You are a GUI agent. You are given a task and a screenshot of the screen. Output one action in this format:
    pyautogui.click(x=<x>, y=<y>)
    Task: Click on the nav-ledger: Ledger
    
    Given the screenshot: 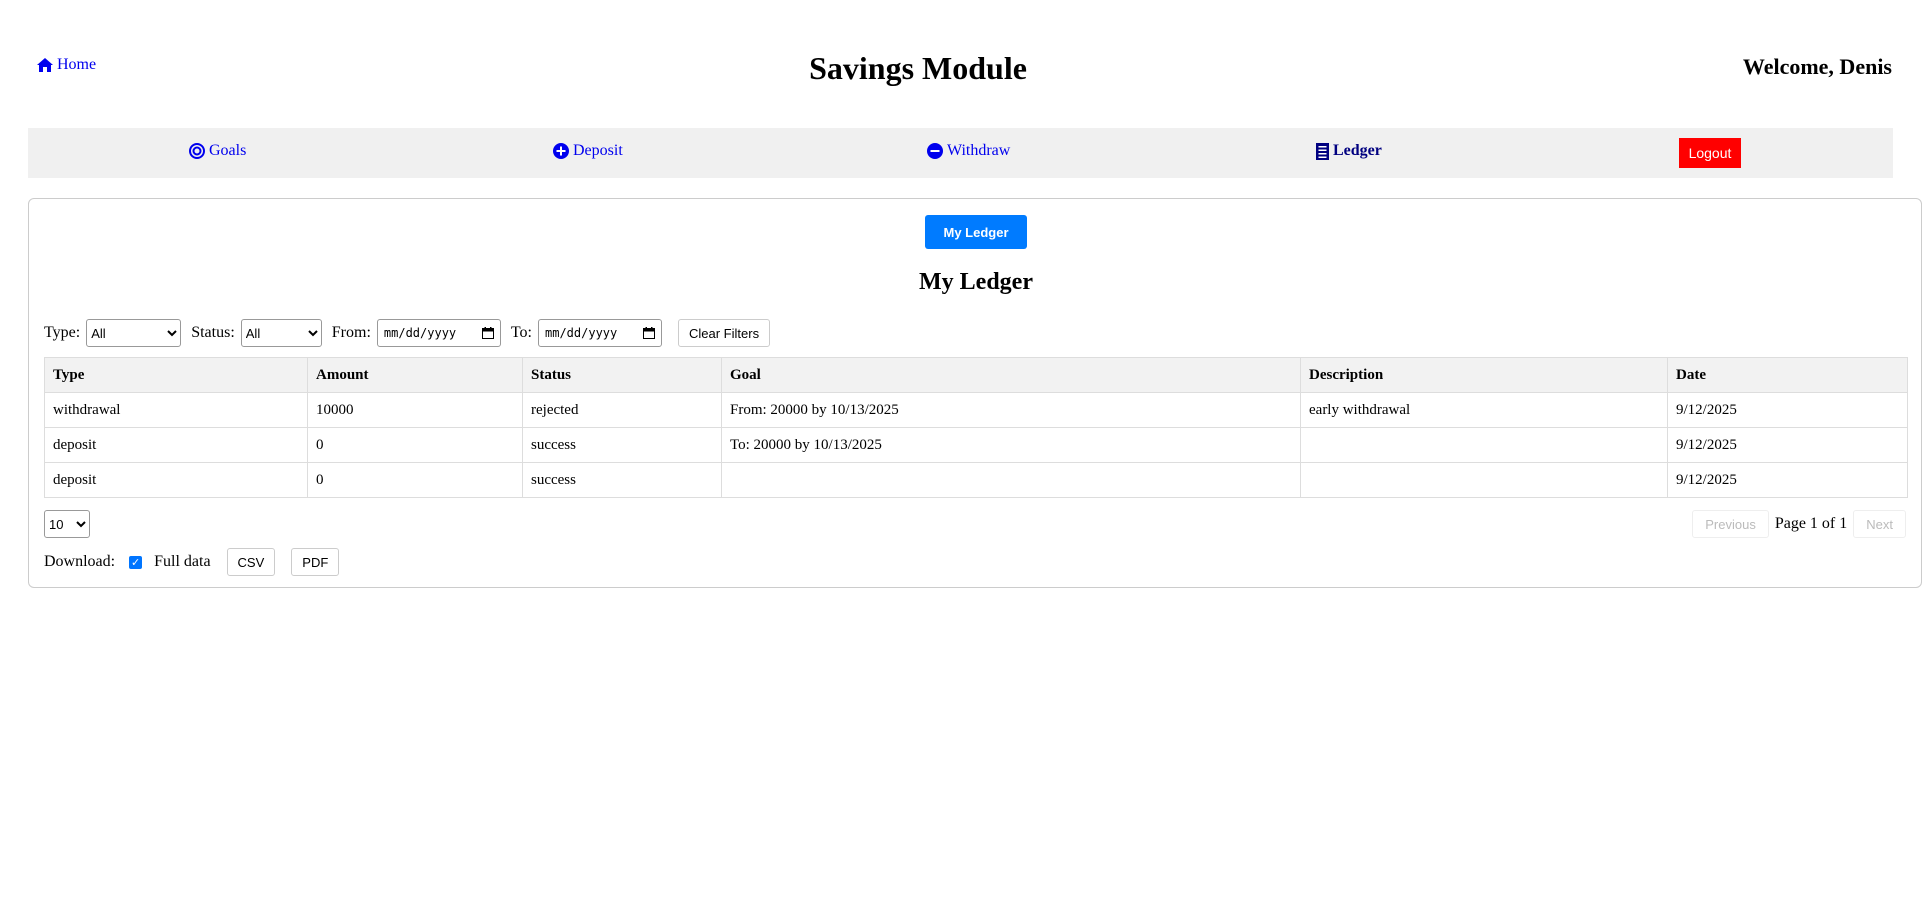 What is the action you would take?
    pyautogui.click(x=1349, y=151)
    